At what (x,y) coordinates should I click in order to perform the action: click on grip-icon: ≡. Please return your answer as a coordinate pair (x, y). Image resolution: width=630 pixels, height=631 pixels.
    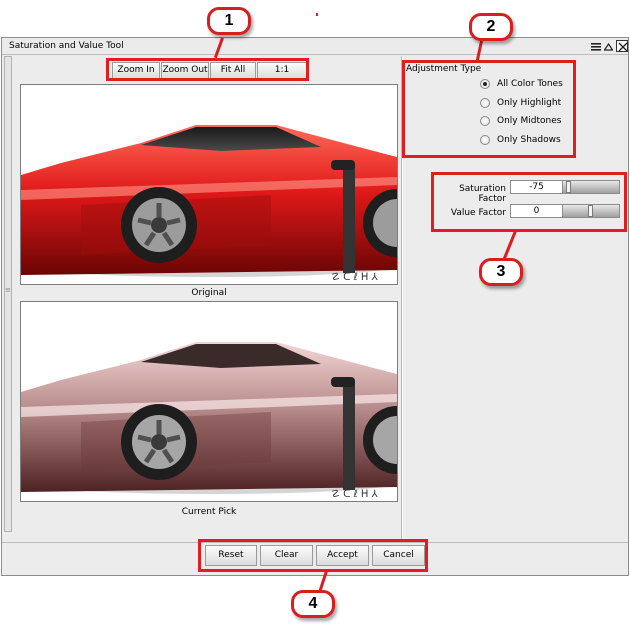
    Looking at the image, I should click on (8, 291).